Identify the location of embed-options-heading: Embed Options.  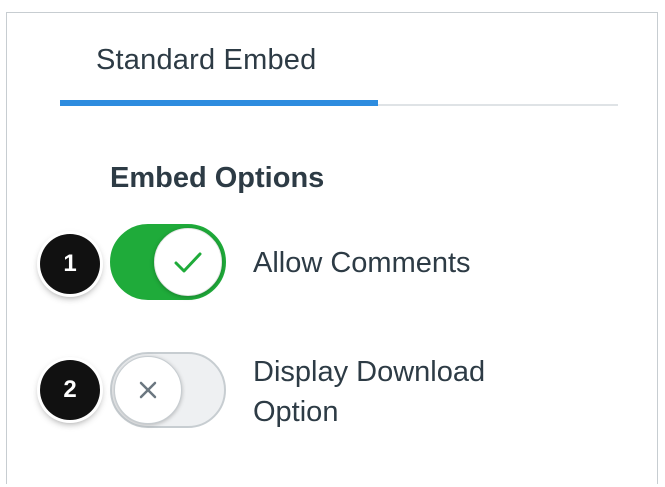
(217, 178).